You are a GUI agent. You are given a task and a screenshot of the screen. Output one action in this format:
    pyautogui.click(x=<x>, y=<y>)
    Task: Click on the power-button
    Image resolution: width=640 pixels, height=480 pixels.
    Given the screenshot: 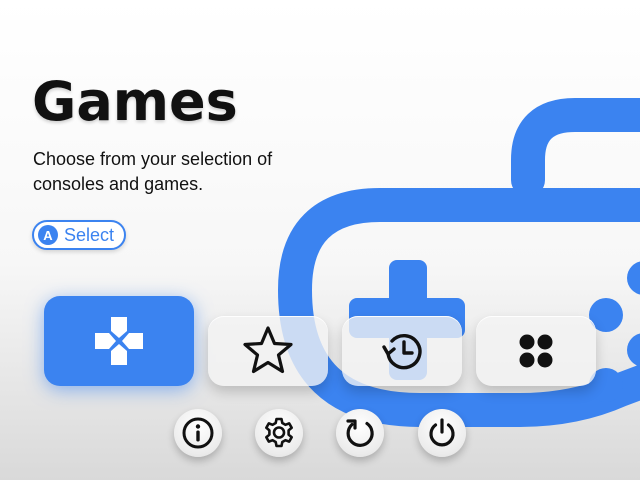 What is the action you would take?
    pyautogui.click(x=442, y=433)
    